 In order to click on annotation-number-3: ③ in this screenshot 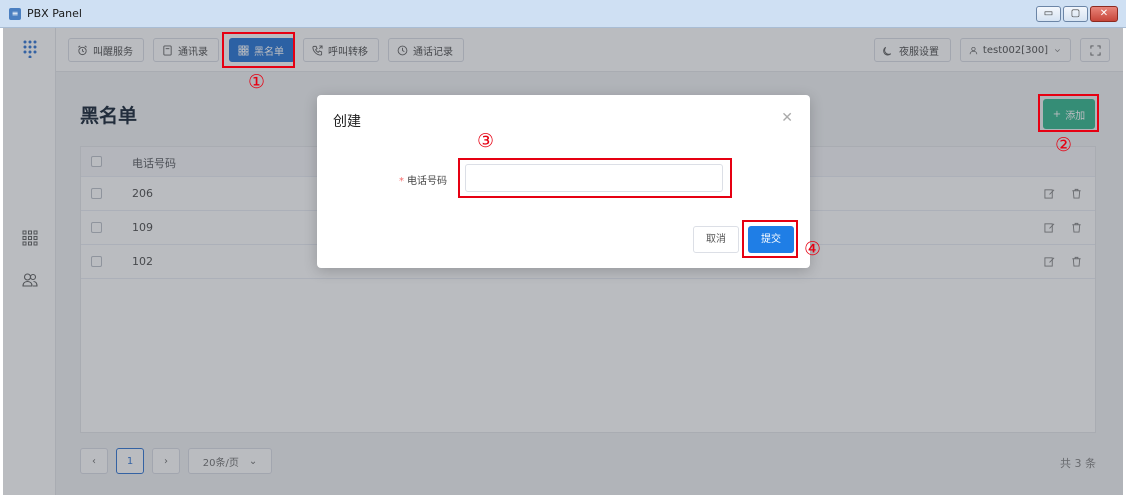, I will do `click(486, 141)`.